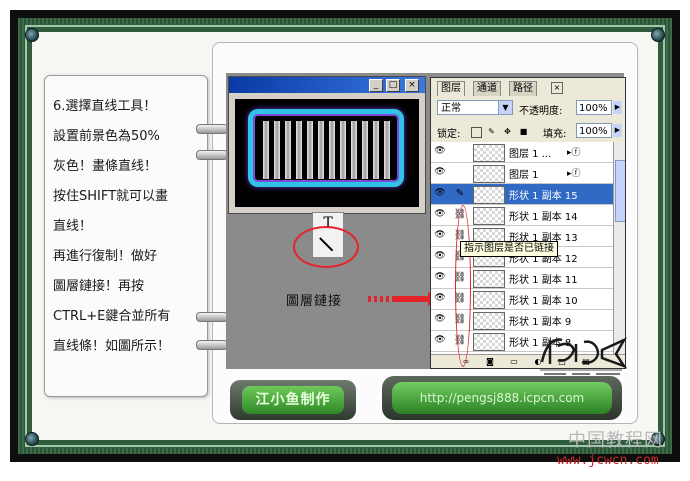 The image size is (690, 481). I want to click on bar-grid-shape, so click(326, 148).